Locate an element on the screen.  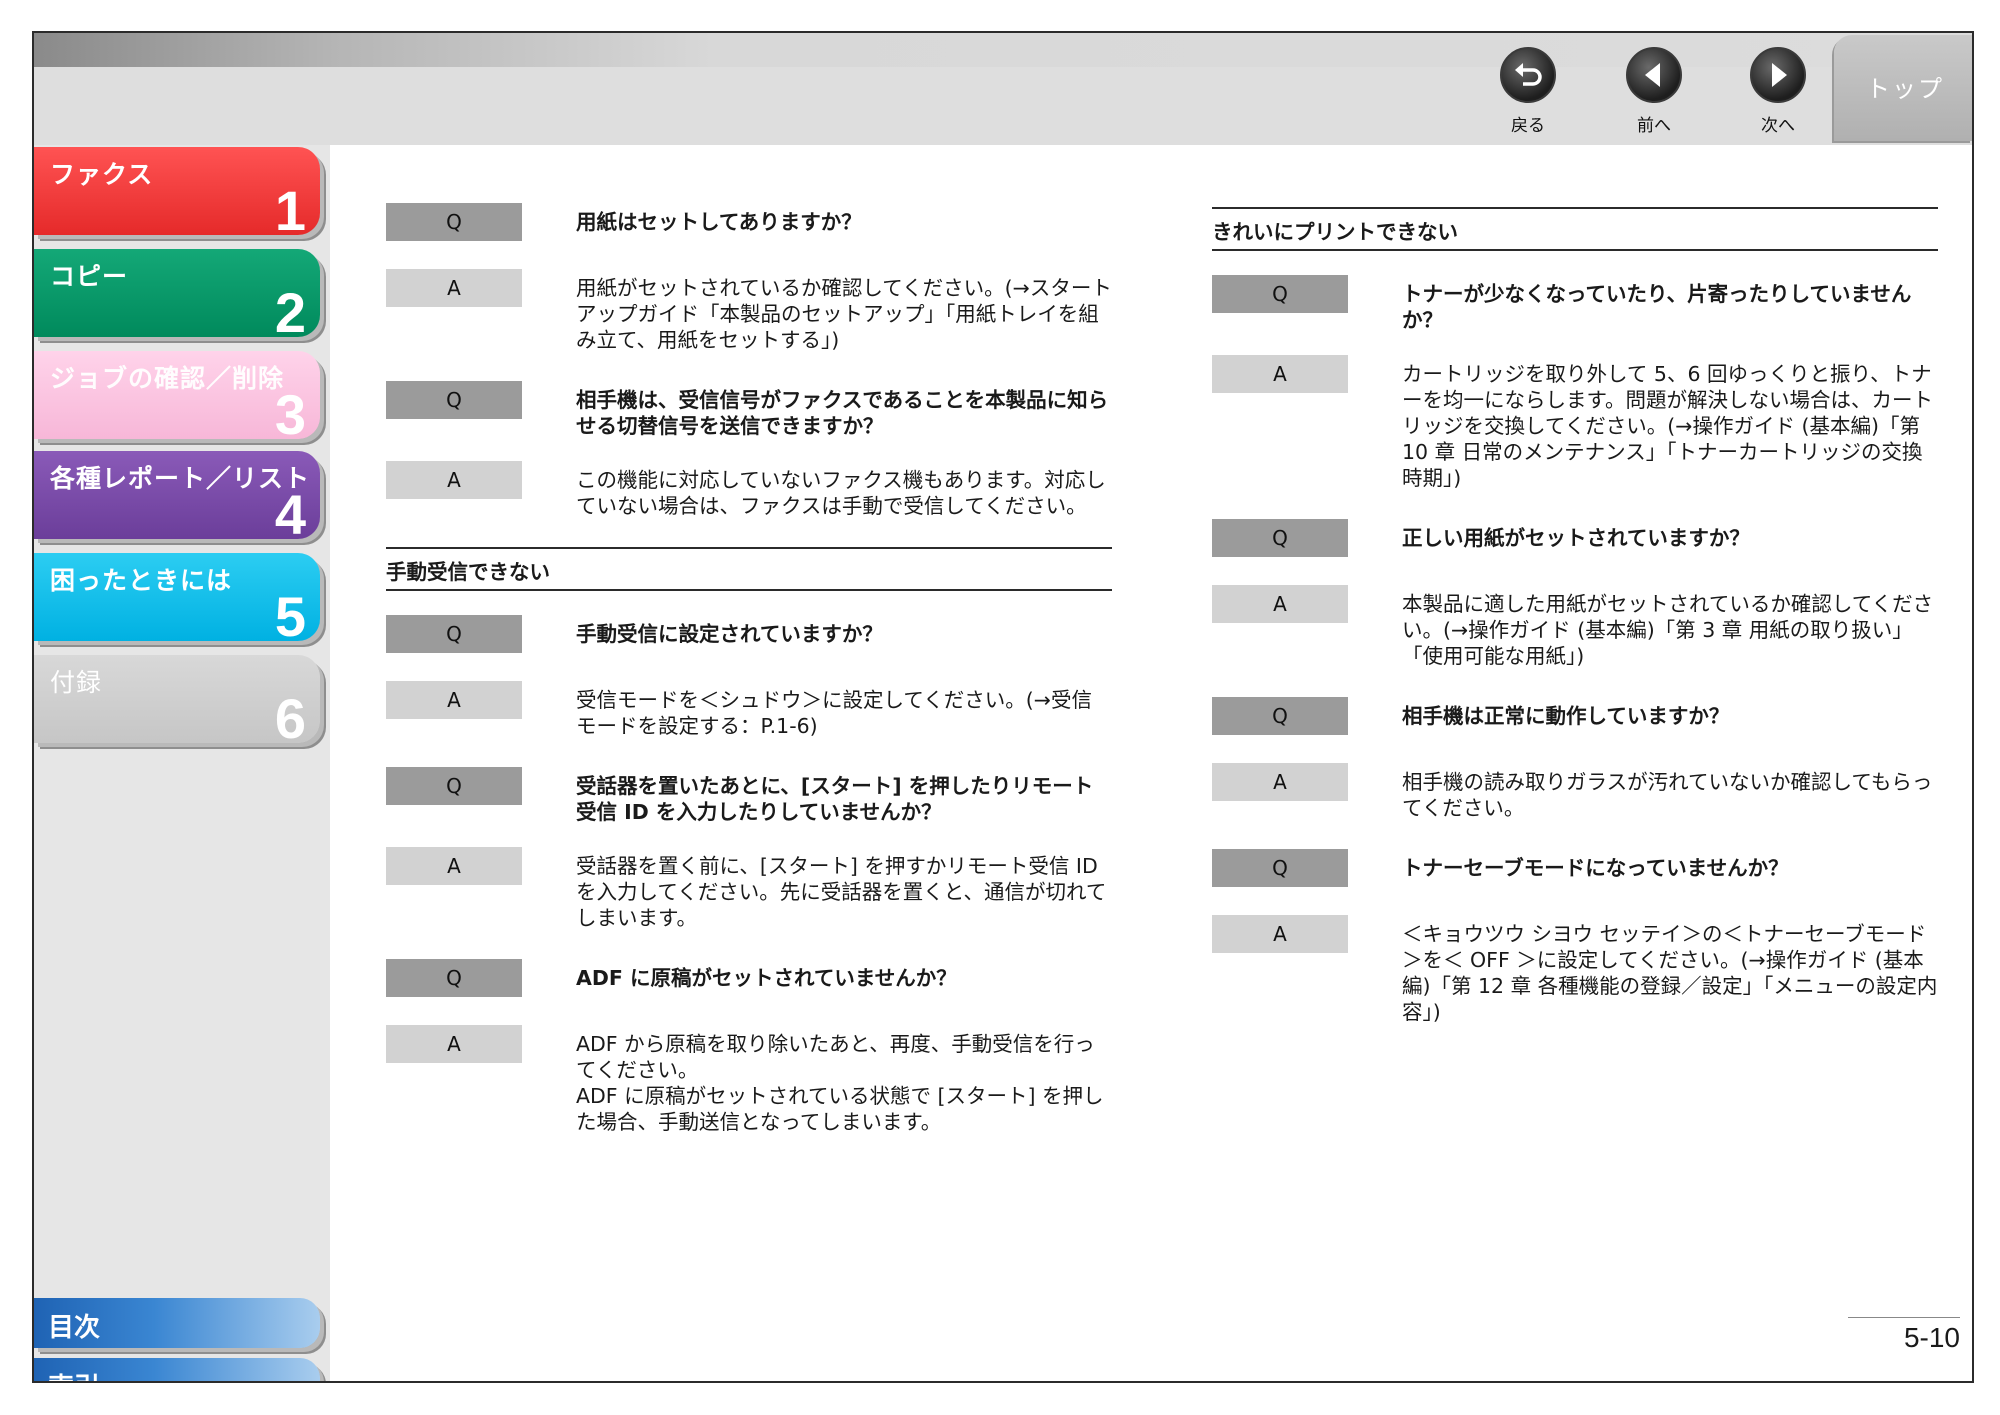
chapter-number: 6 is located at coordinates (290, 715).